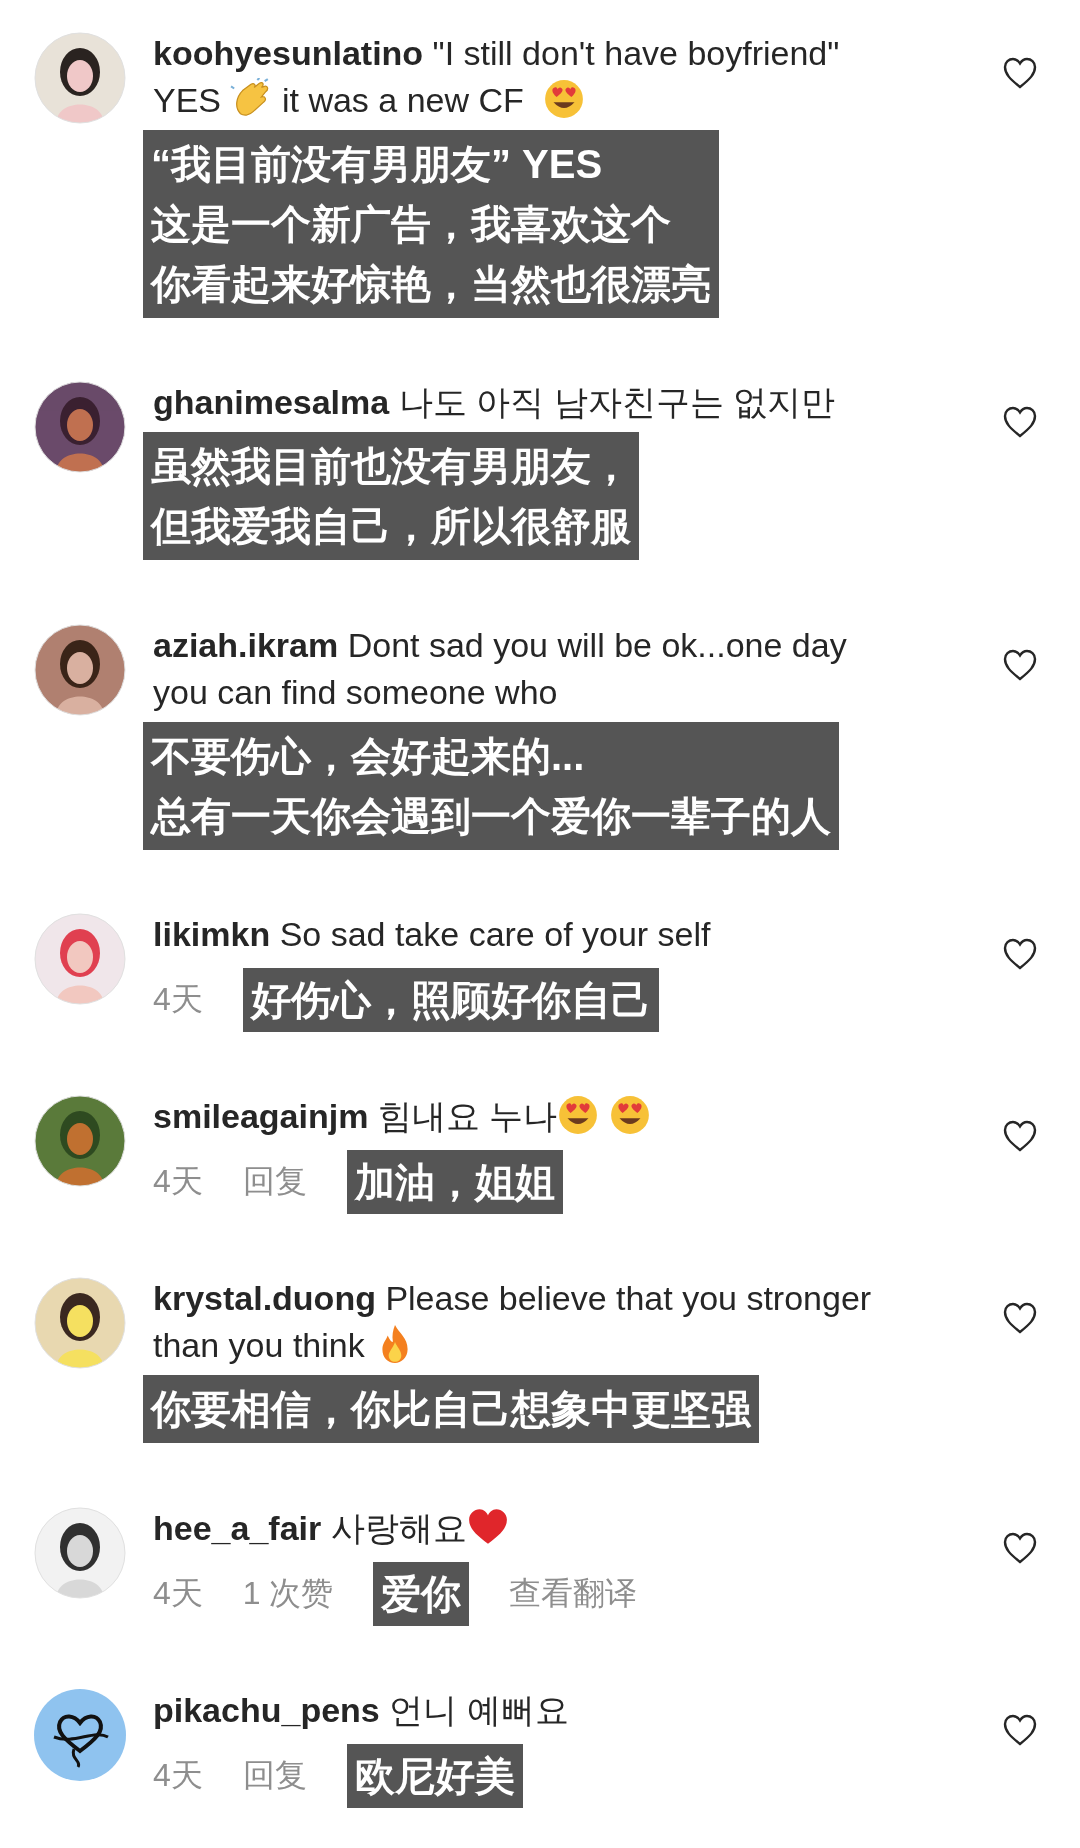 The width and height of the screenshot is (1080, 1848). What do you see at coordinates (331, 1528) in the screenshot?
I see `comment-text: hee_a_fair 사랑해요` at bounding box center [331, 1528].